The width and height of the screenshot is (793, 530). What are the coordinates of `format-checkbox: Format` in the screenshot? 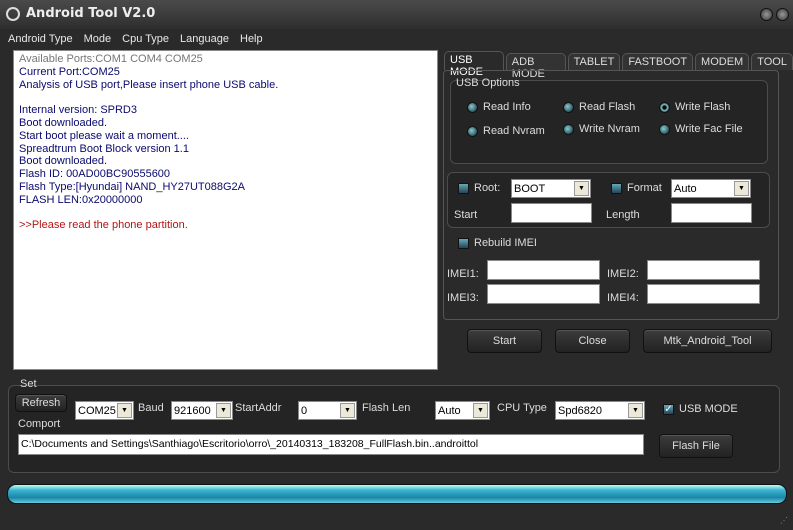 It's located at (636, 188).